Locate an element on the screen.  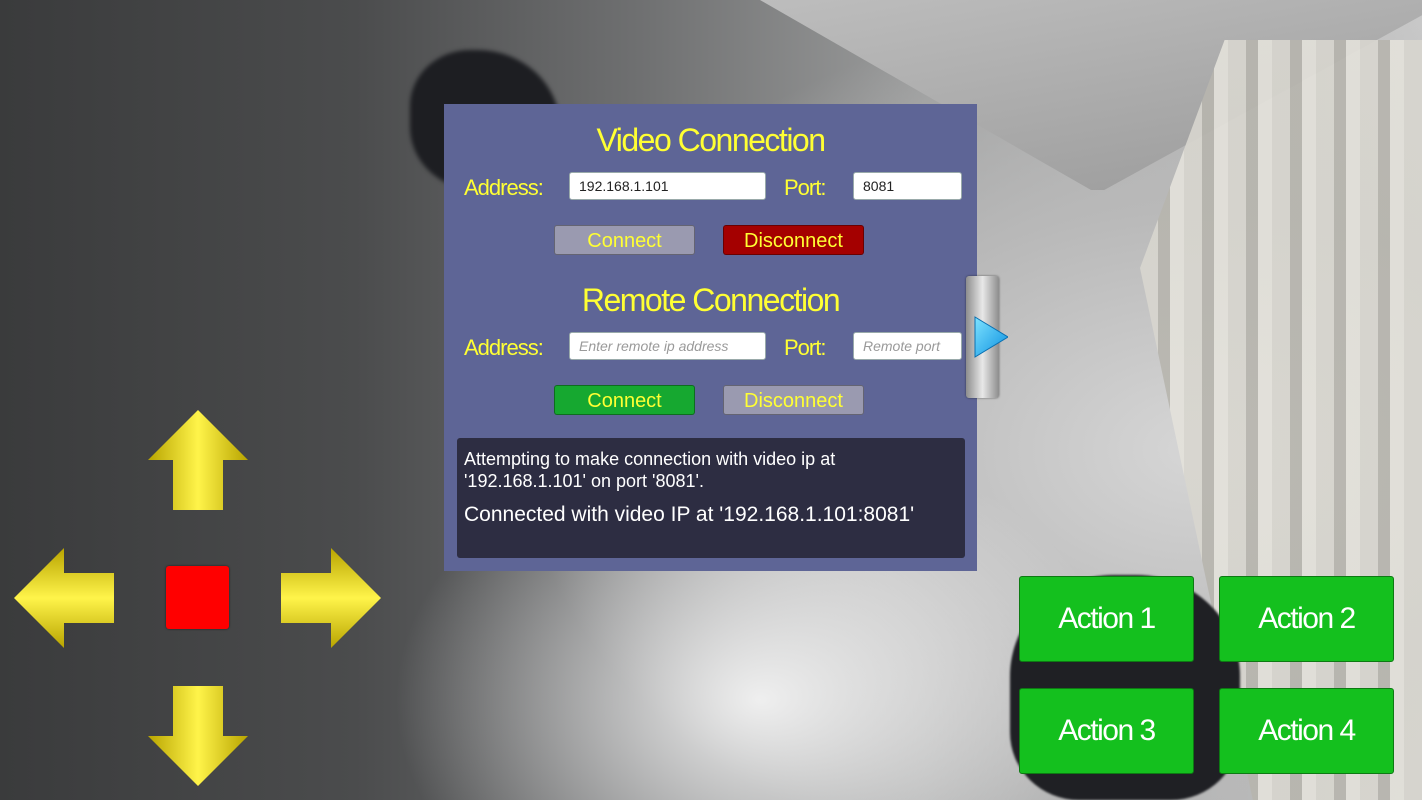
remote-disconnect-button: Disconnect is located at coordinates (793, 400).